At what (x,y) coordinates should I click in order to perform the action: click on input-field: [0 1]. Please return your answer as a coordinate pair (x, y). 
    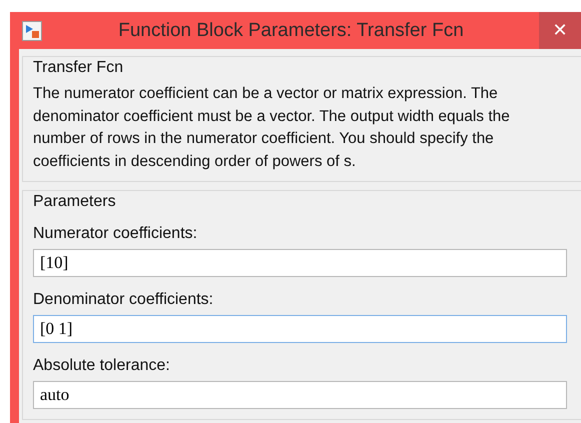
    Looking at the image, I should click on (300, 329).